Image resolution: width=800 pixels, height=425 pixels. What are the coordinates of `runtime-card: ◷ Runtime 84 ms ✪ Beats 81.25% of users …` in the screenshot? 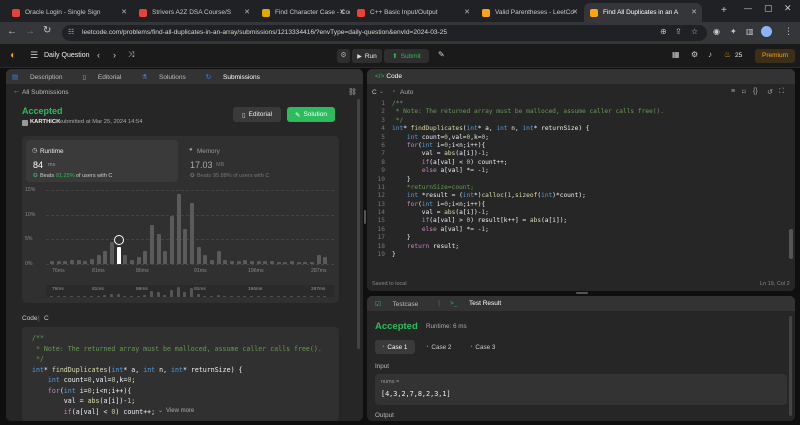 It's located at (102, 161).